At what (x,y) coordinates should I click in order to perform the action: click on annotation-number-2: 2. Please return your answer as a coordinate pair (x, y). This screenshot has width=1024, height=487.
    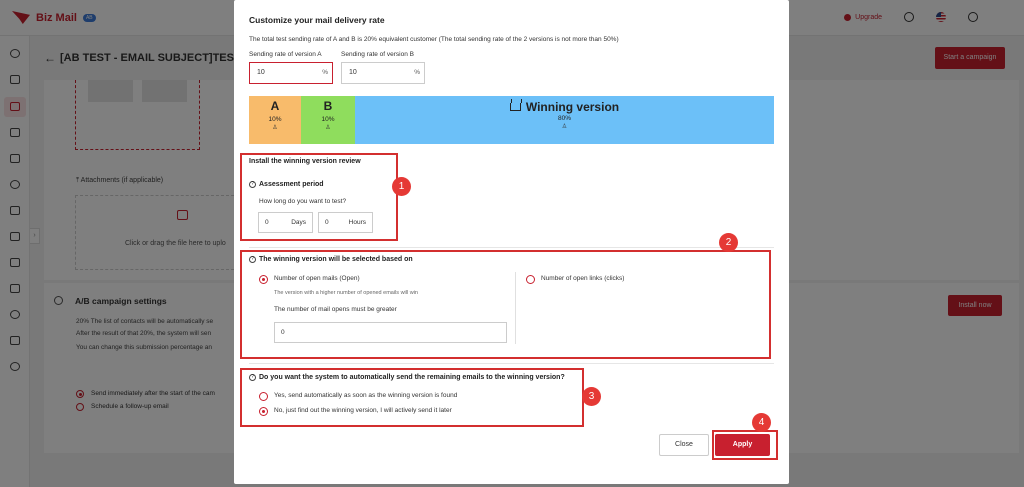
    Looking at the image, I should click on (728, 242).